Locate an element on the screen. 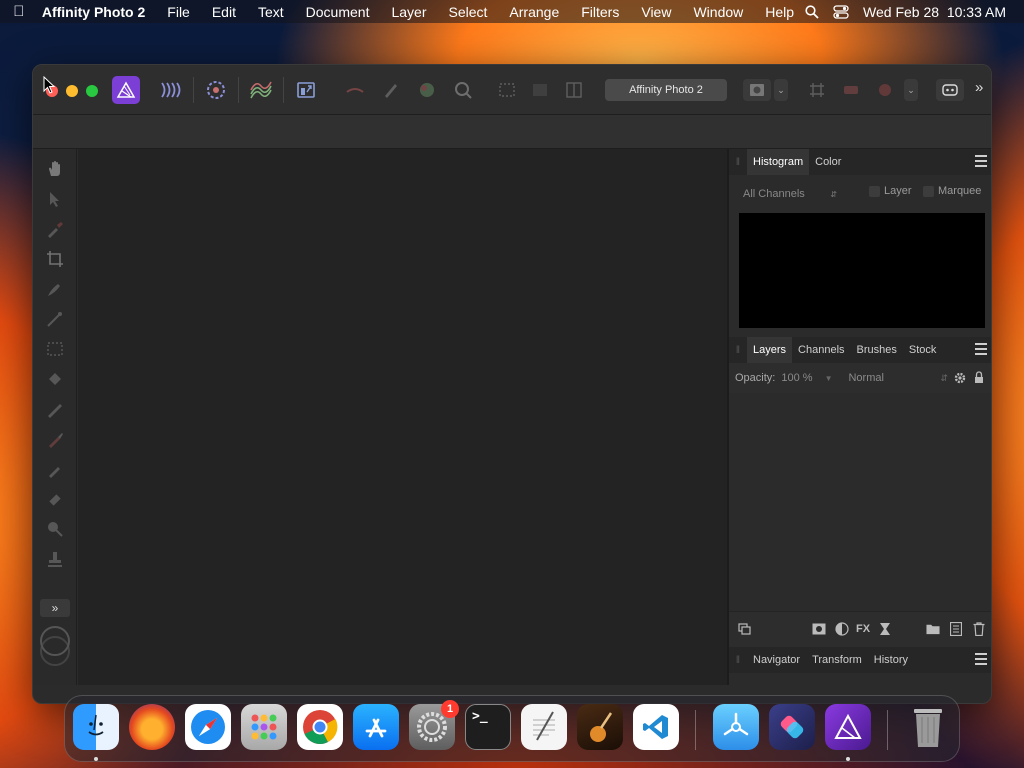 The width and height of the screenshot is (1024, 768). assistant-settings-button is located at coordinates (950, 90).